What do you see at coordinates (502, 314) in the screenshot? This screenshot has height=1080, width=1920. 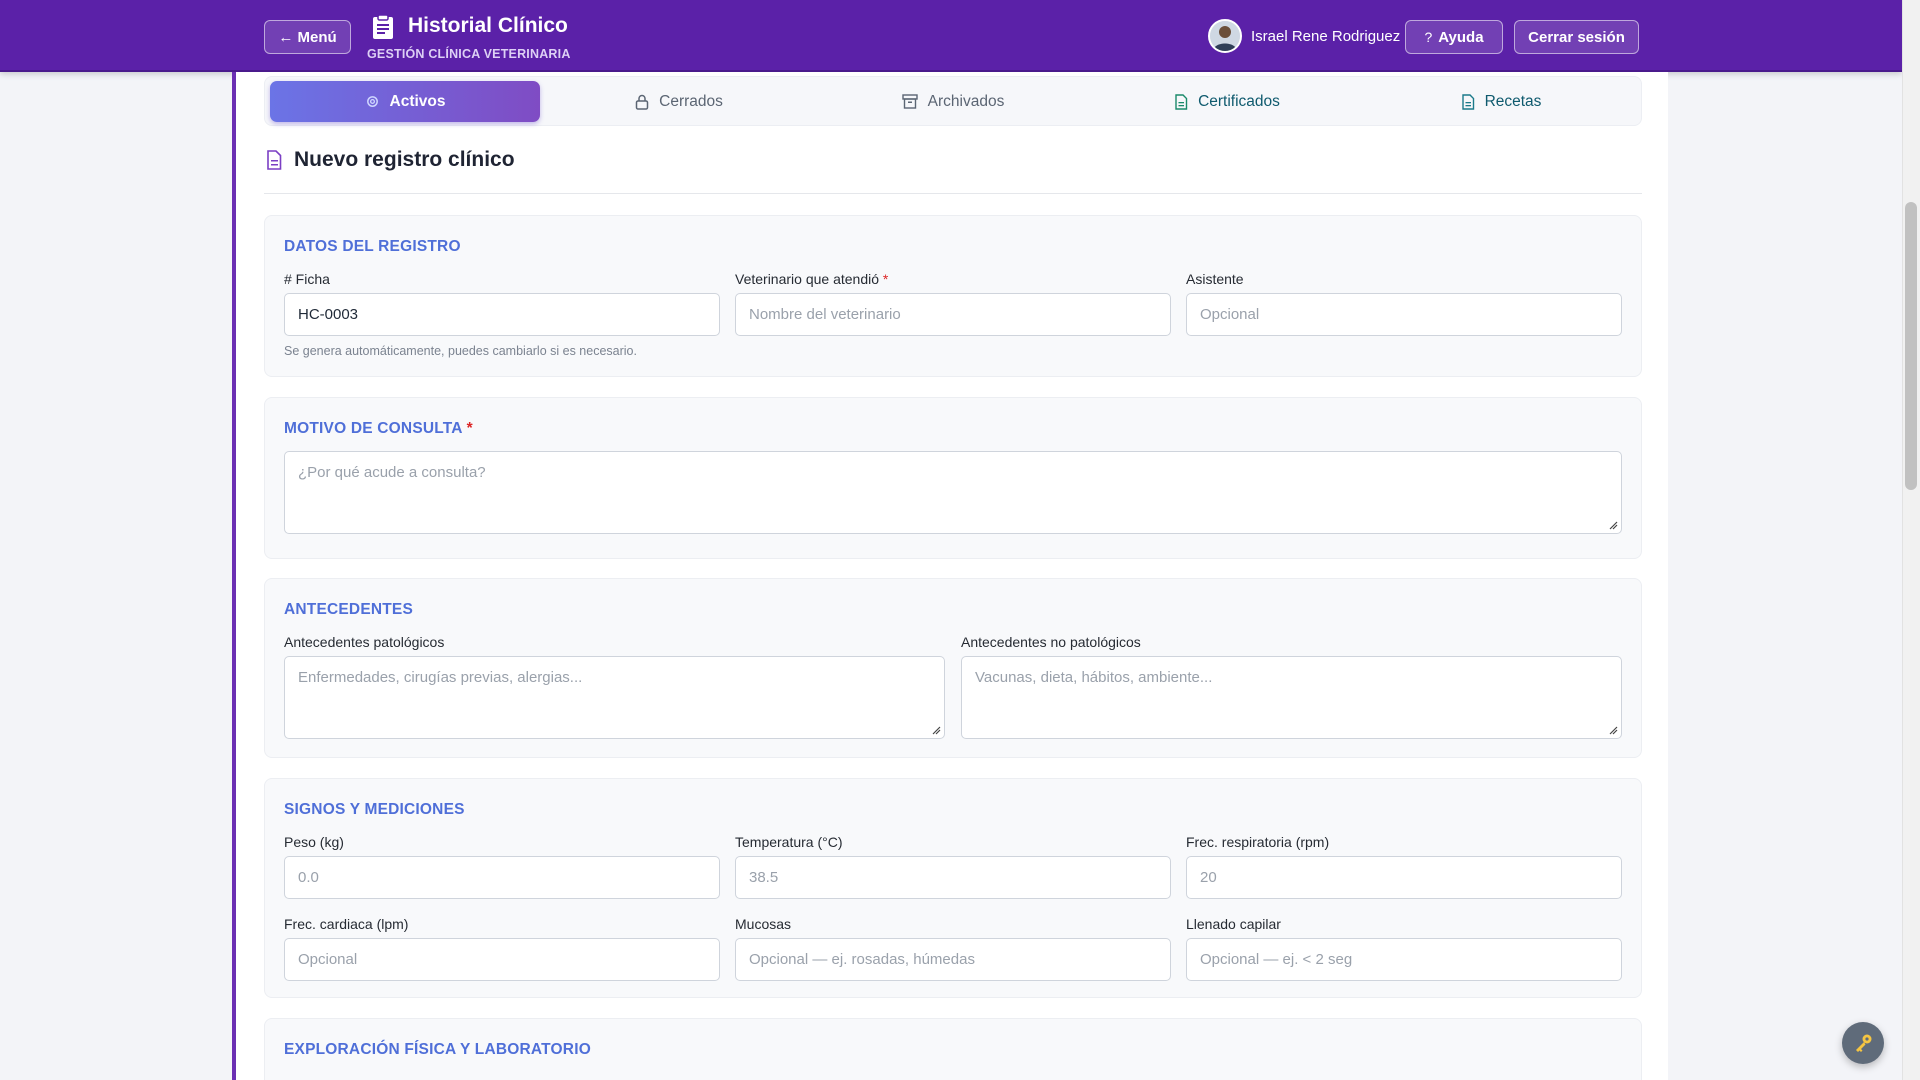 I see `ficha-input: HC-0003` at bounding box center [502, 314].